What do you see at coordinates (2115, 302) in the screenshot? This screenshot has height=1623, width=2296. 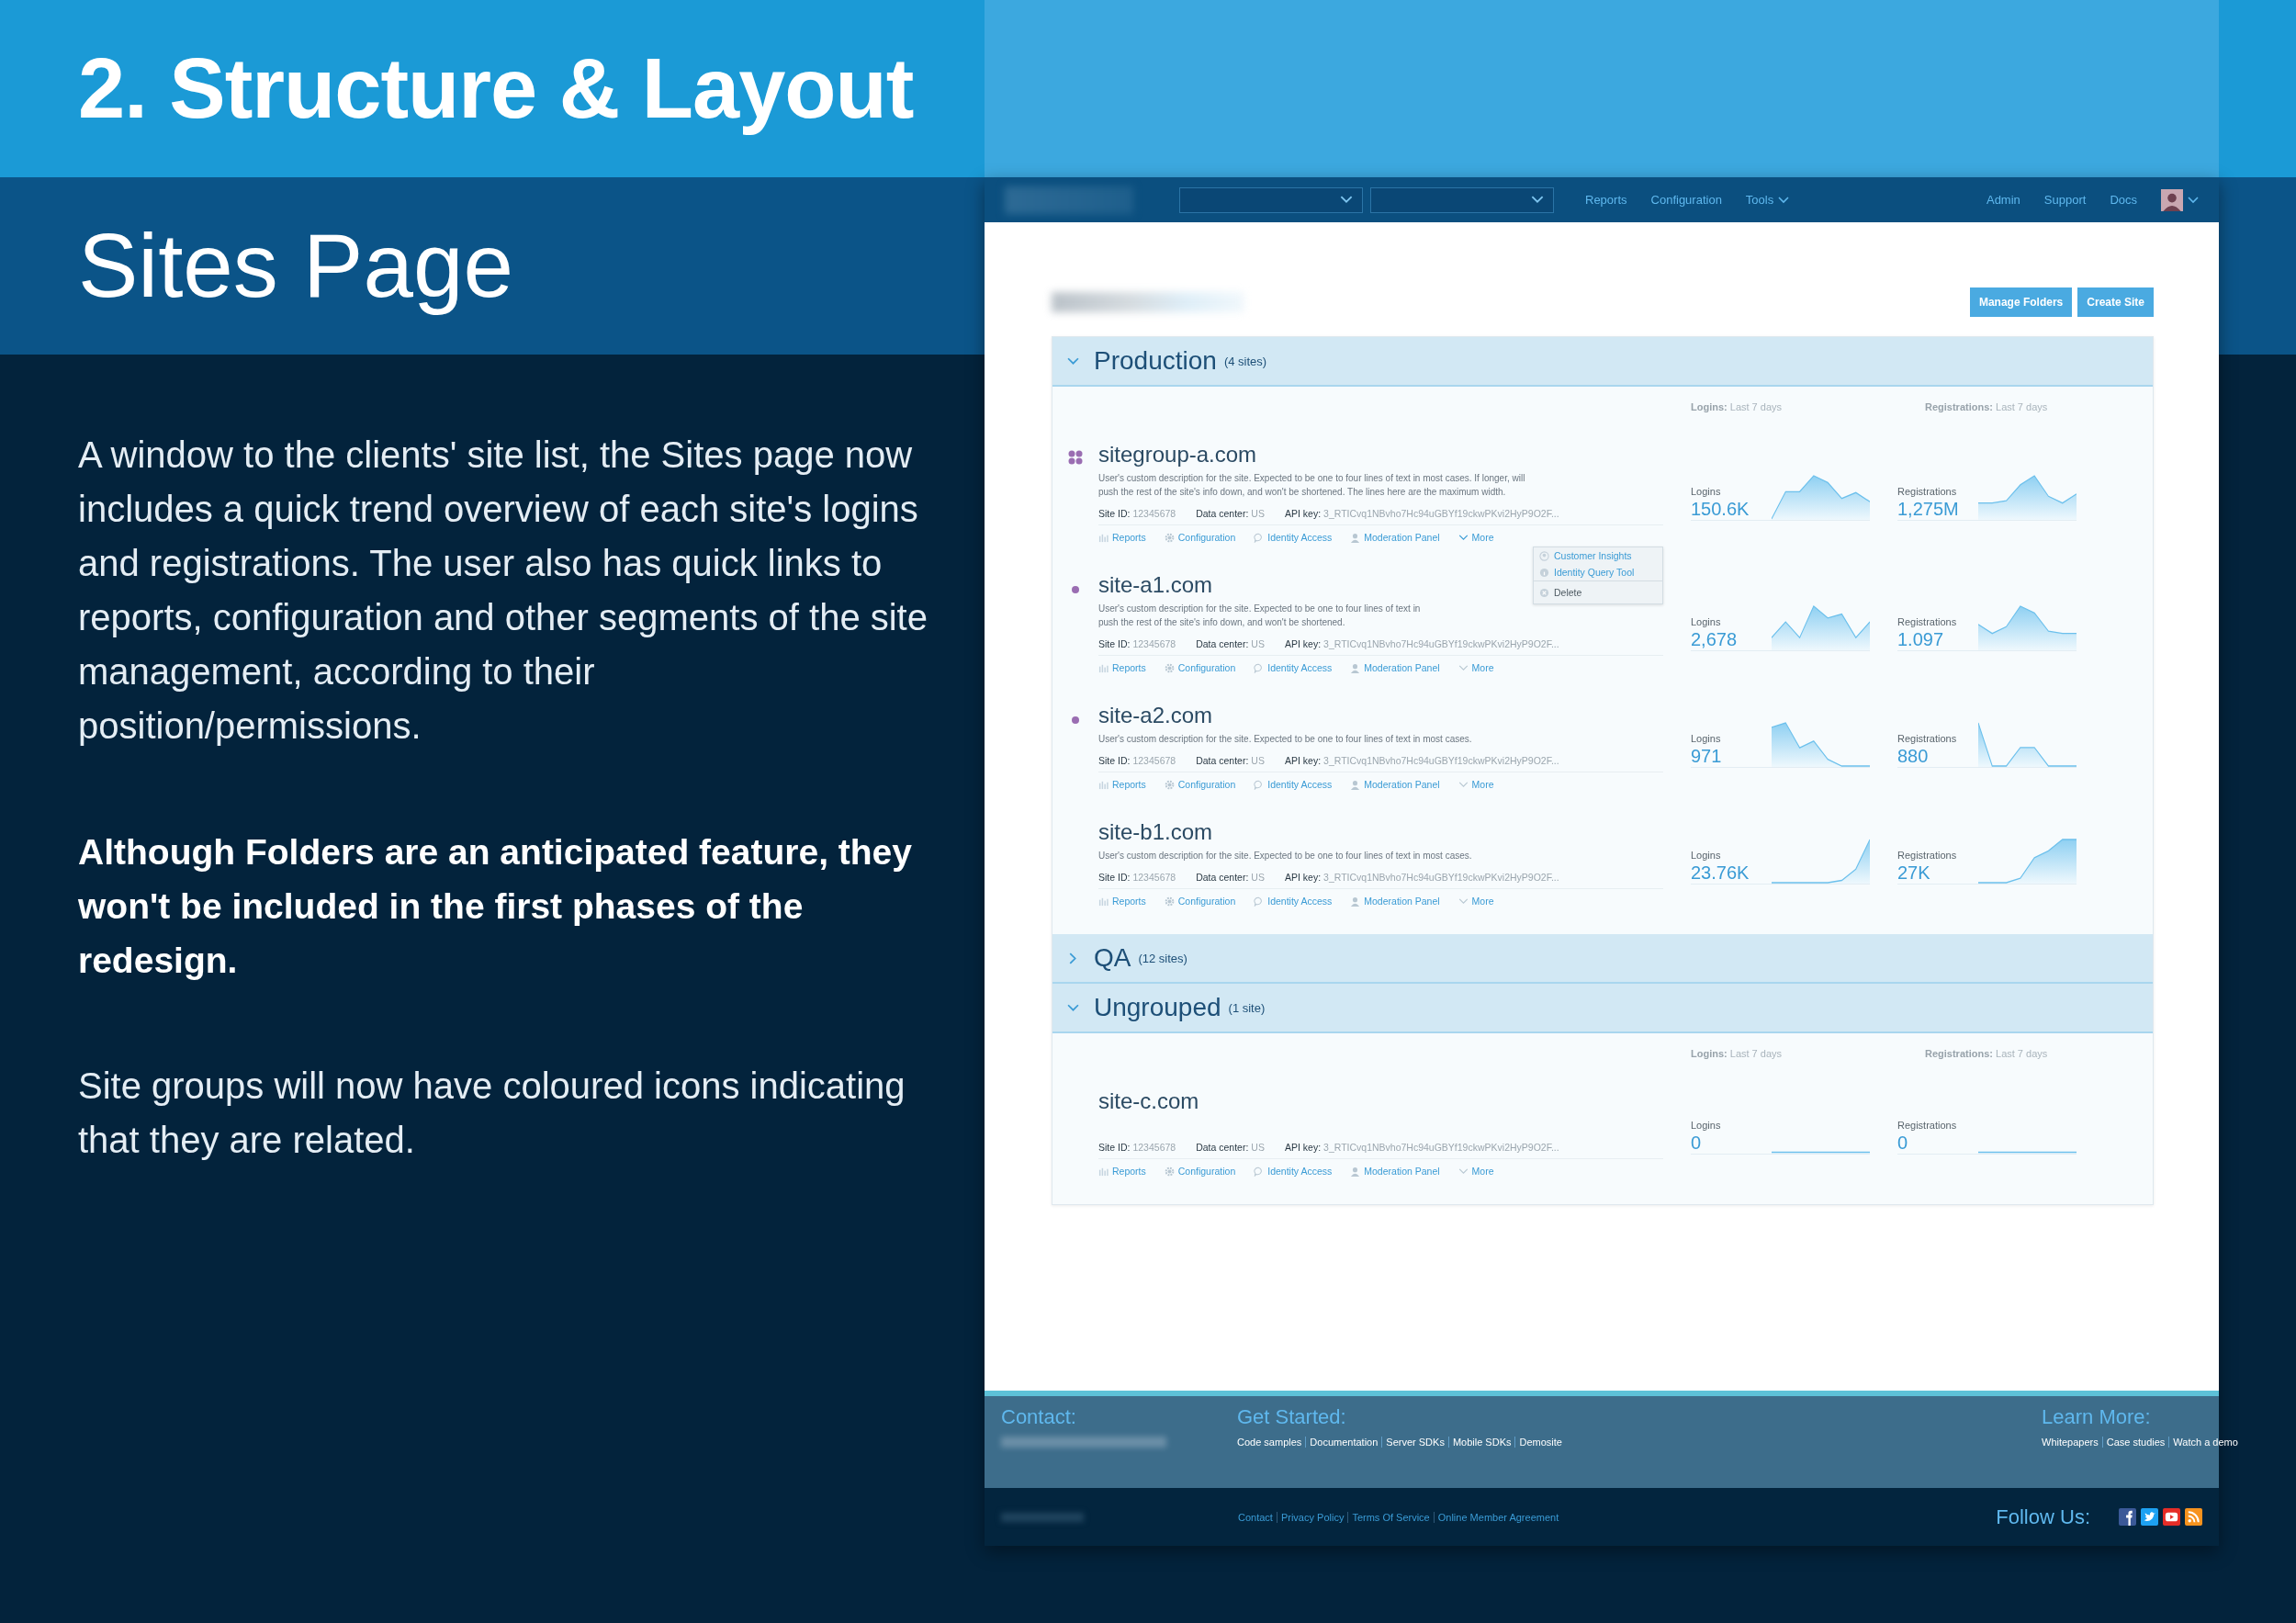 I see `action-button: Create Site` at bounding box center [2115, 302].